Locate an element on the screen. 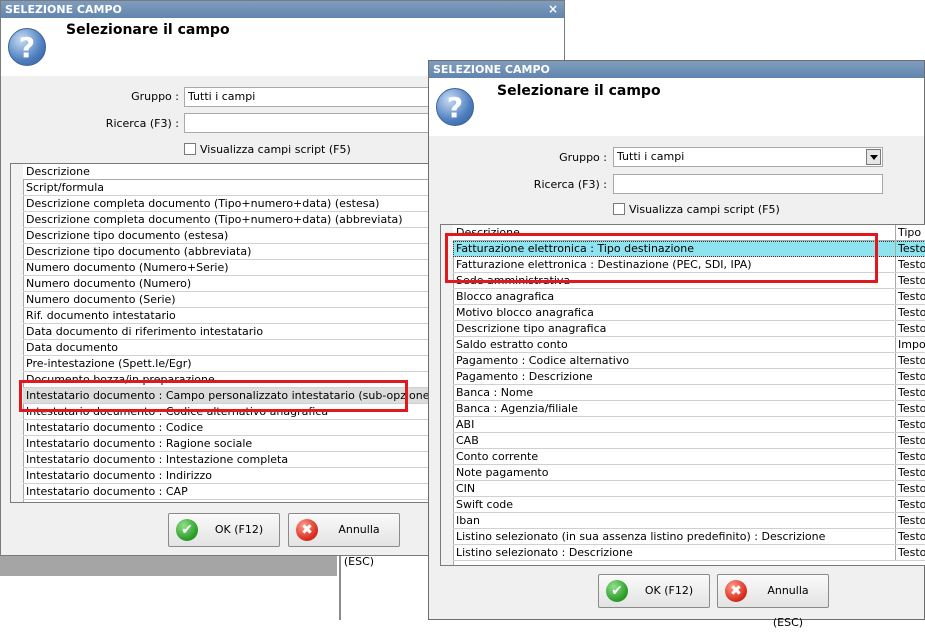 Image resolution: width=925 pixels, height=639 pixels. column-header-tipo: Tipo is located at coordinates (908, 232).